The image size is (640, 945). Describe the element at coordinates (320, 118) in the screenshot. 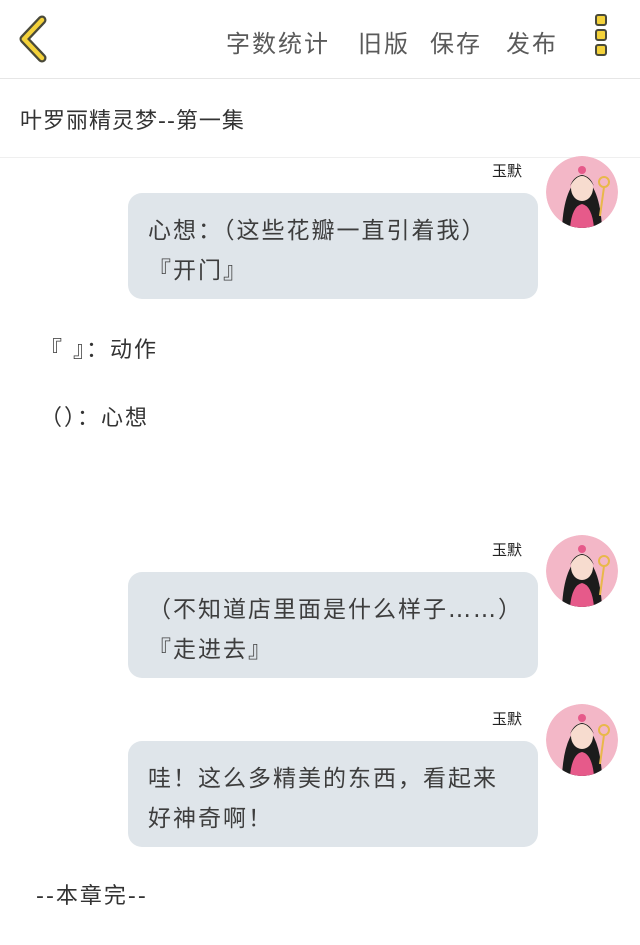

I see `title-bar: 叶罗丽精灵梦--第一集` at that location.